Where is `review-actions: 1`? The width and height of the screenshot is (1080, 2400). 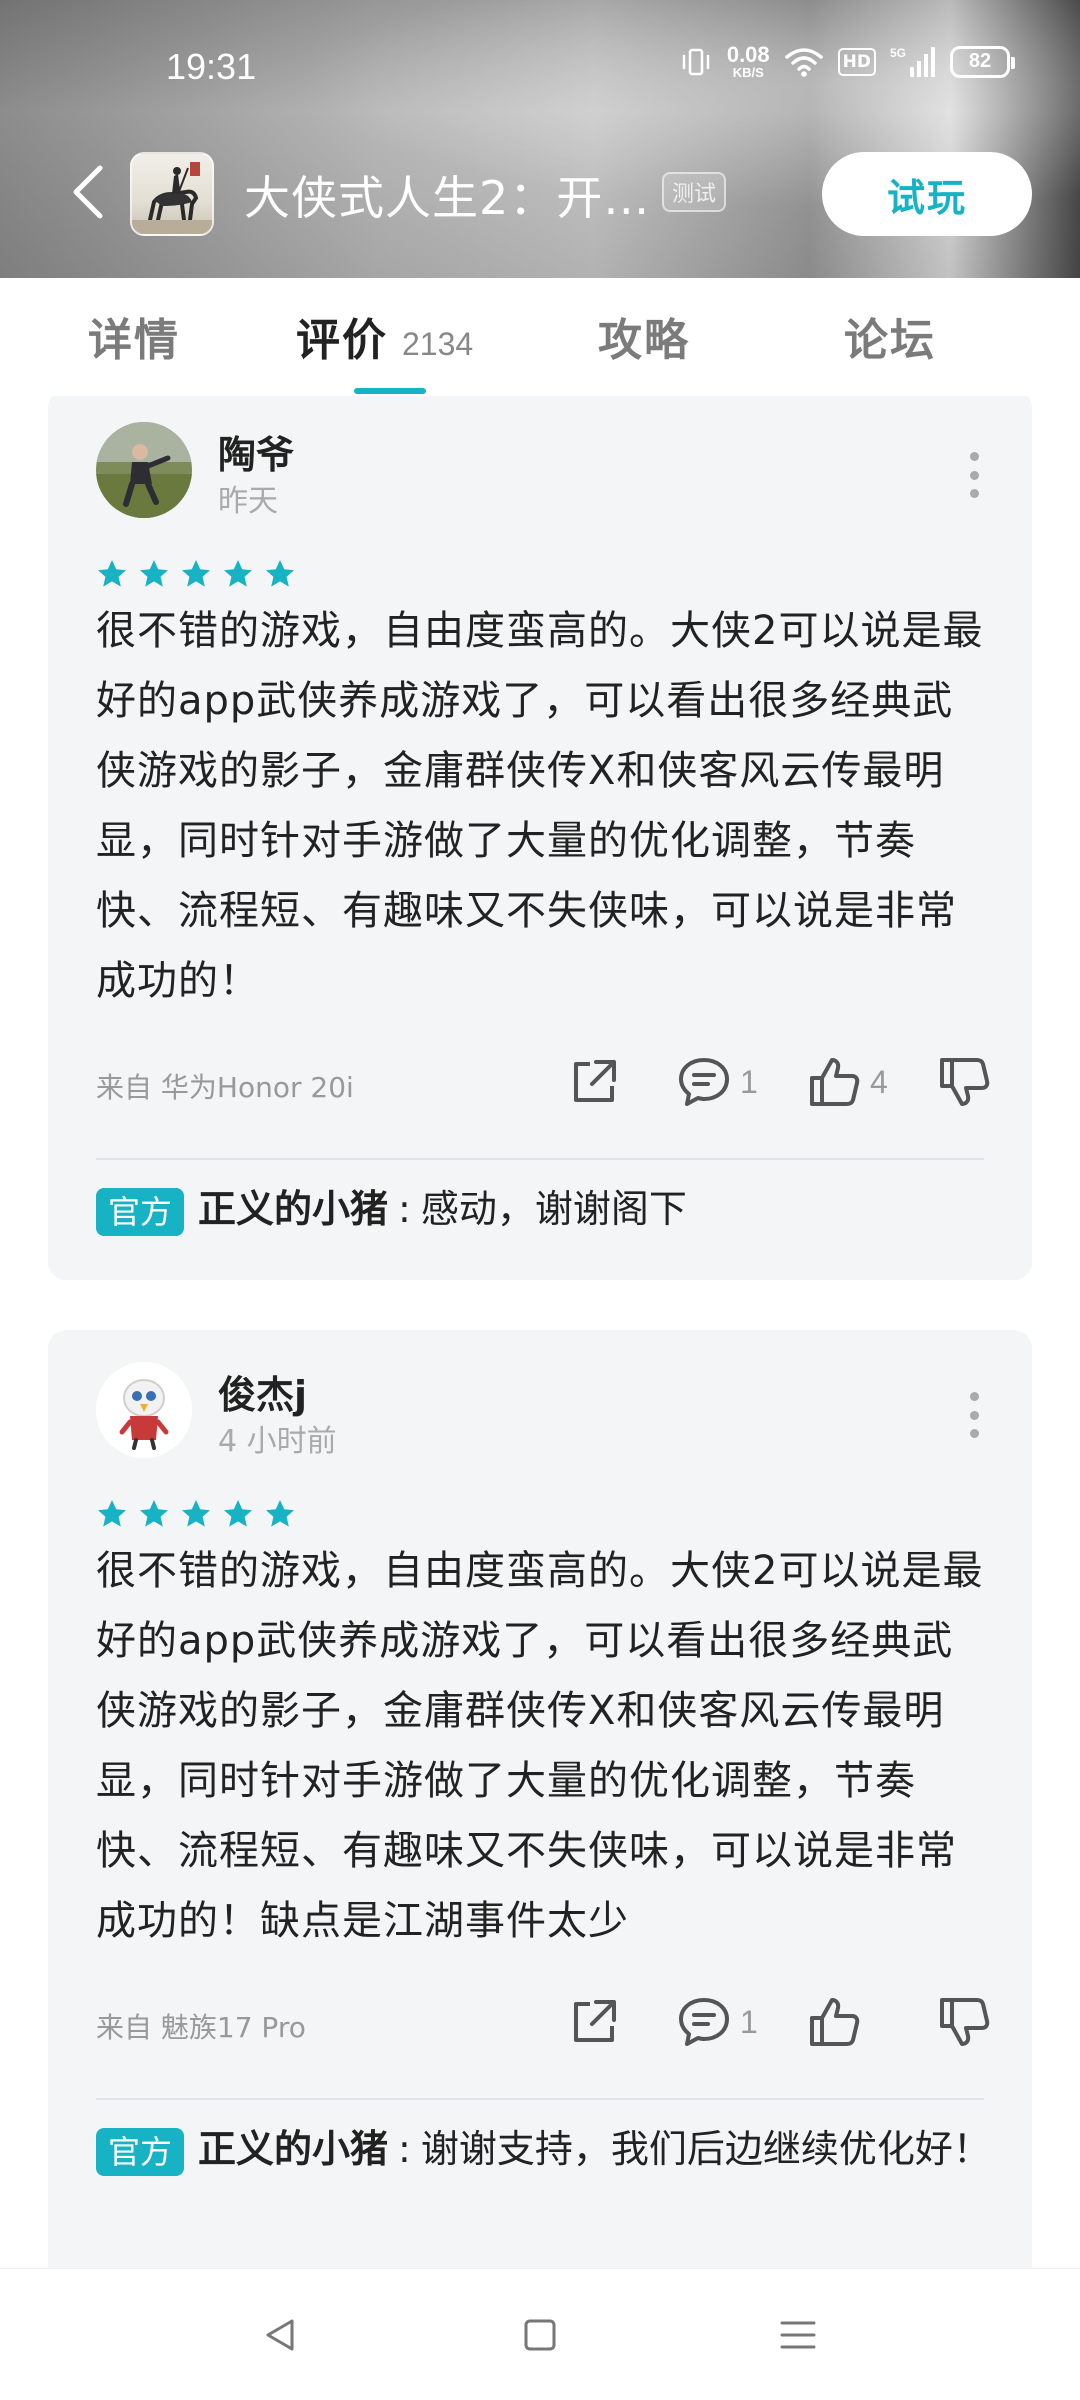
review-actions: 1 is located at coordinates (779, 2022).